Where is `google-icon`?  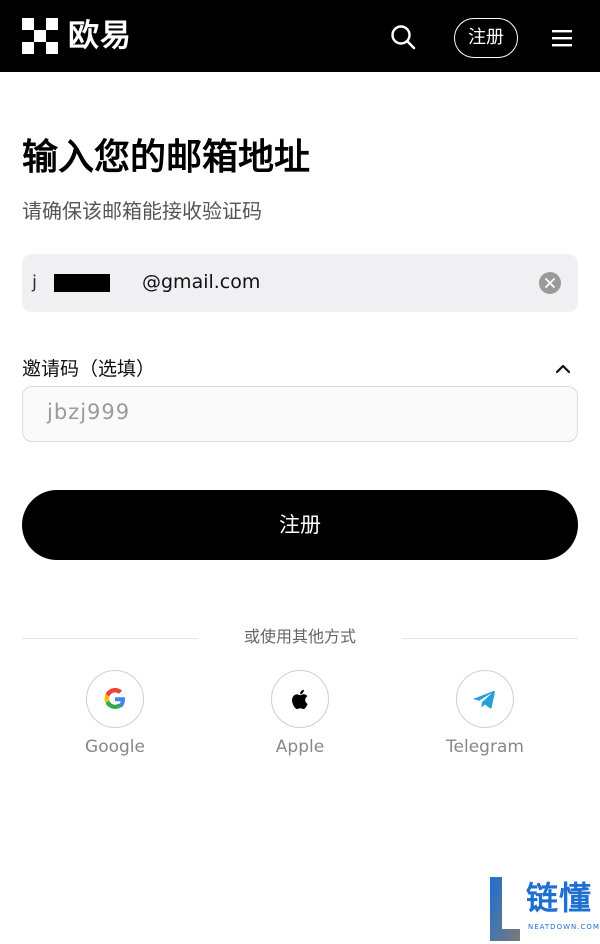
google-icon is located at coordinates (115, 699).